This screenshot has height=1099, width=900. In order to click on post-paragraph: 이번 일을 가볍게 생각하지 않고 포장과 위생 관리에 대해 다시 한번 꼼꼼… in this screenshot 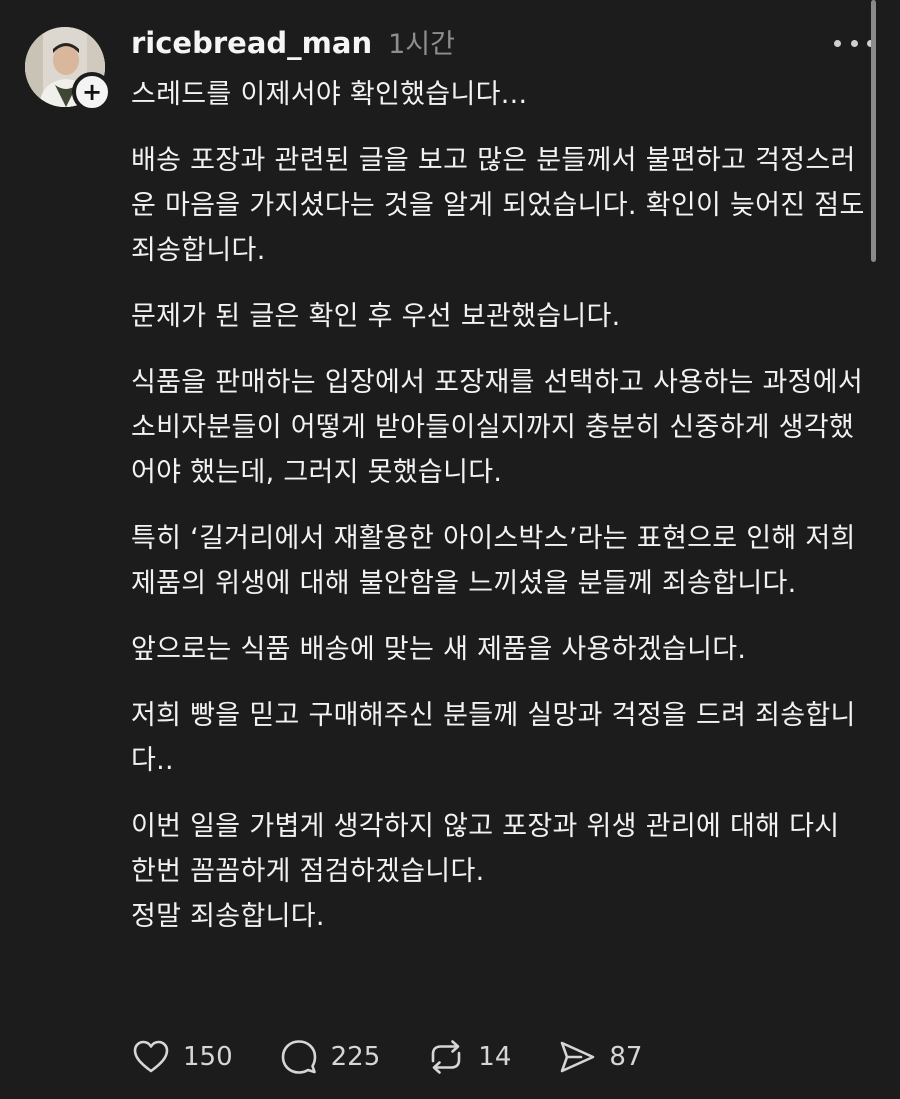, I will do `click(485, 849)`.